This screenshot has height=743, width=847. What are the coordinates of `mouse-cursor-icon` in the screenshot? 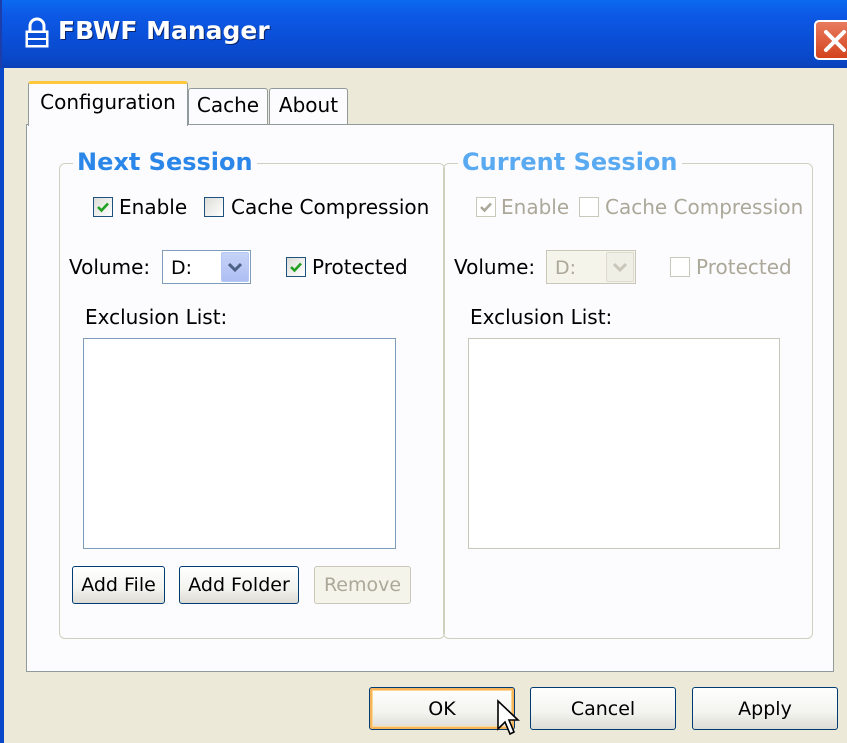 It's located at (509, 717).